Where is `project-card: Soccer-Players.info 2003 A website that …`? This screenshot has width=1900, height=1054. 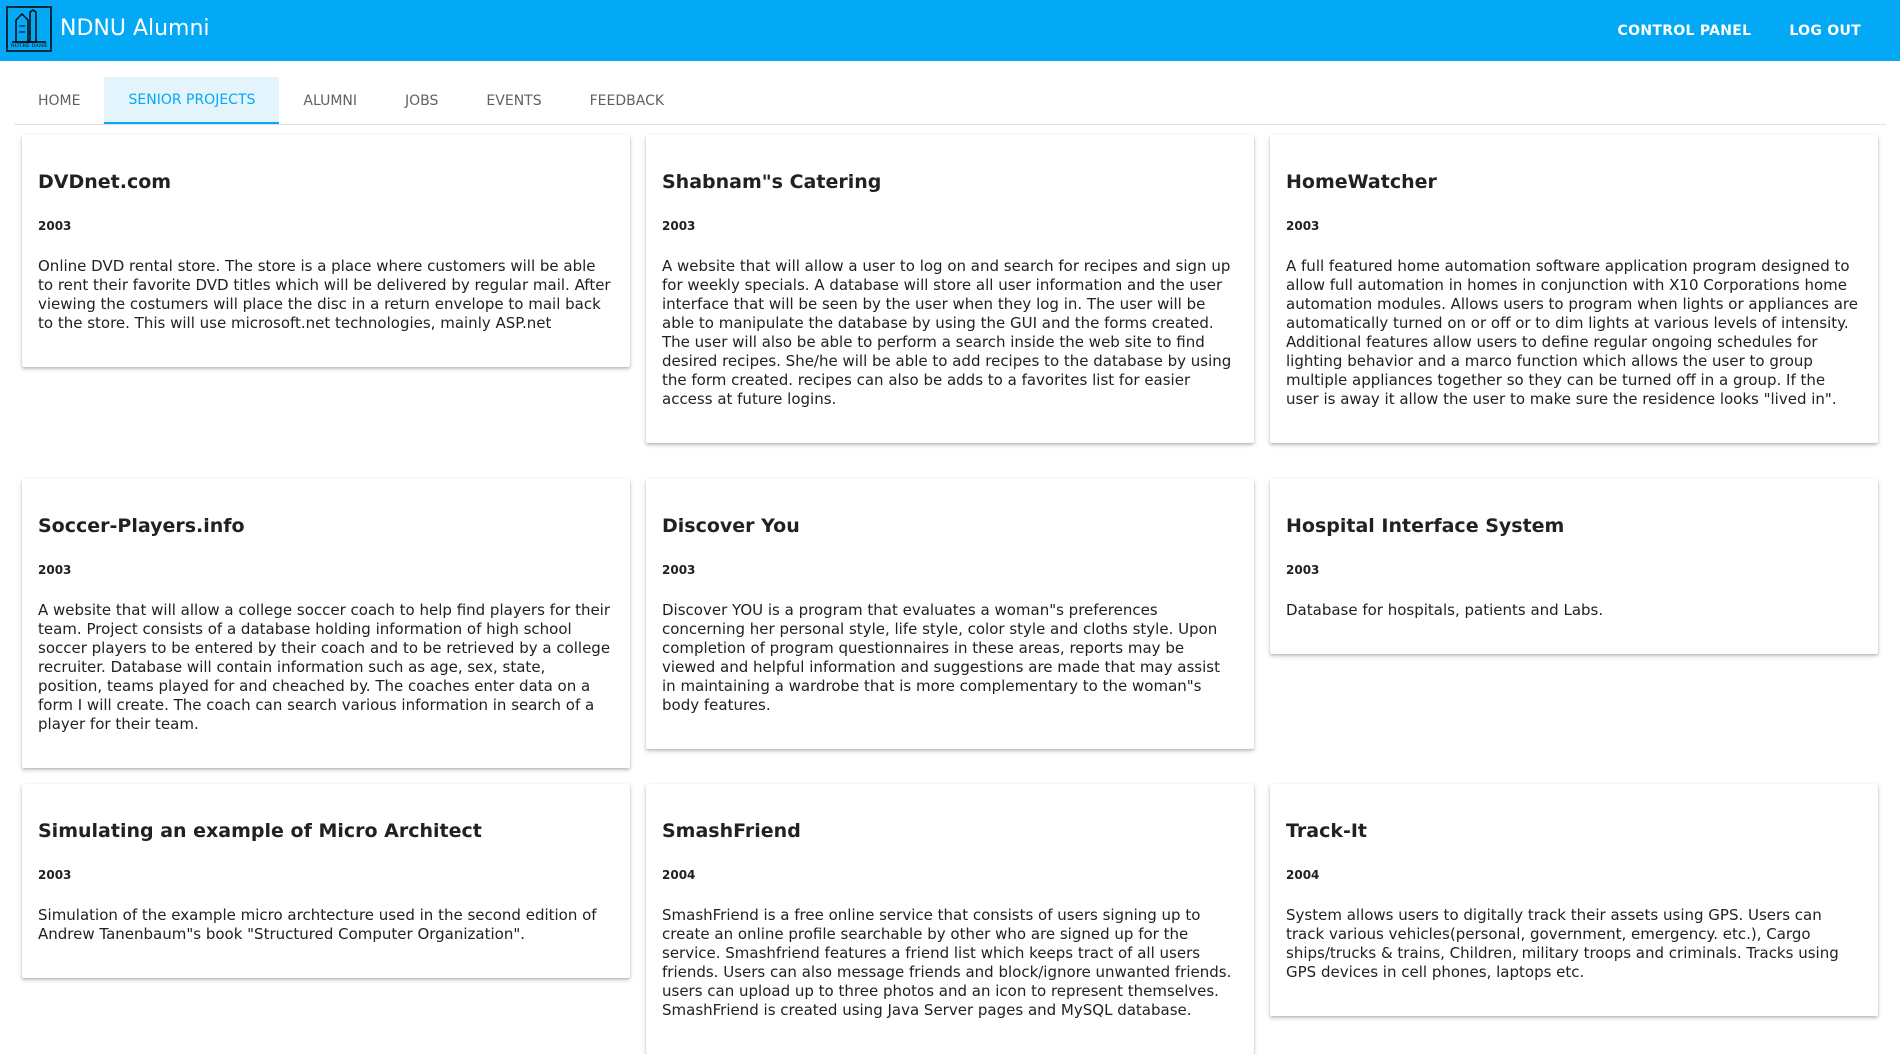
project-card: Soccer-Players.info 2003 A website that … is located at coordinates (326, 623).